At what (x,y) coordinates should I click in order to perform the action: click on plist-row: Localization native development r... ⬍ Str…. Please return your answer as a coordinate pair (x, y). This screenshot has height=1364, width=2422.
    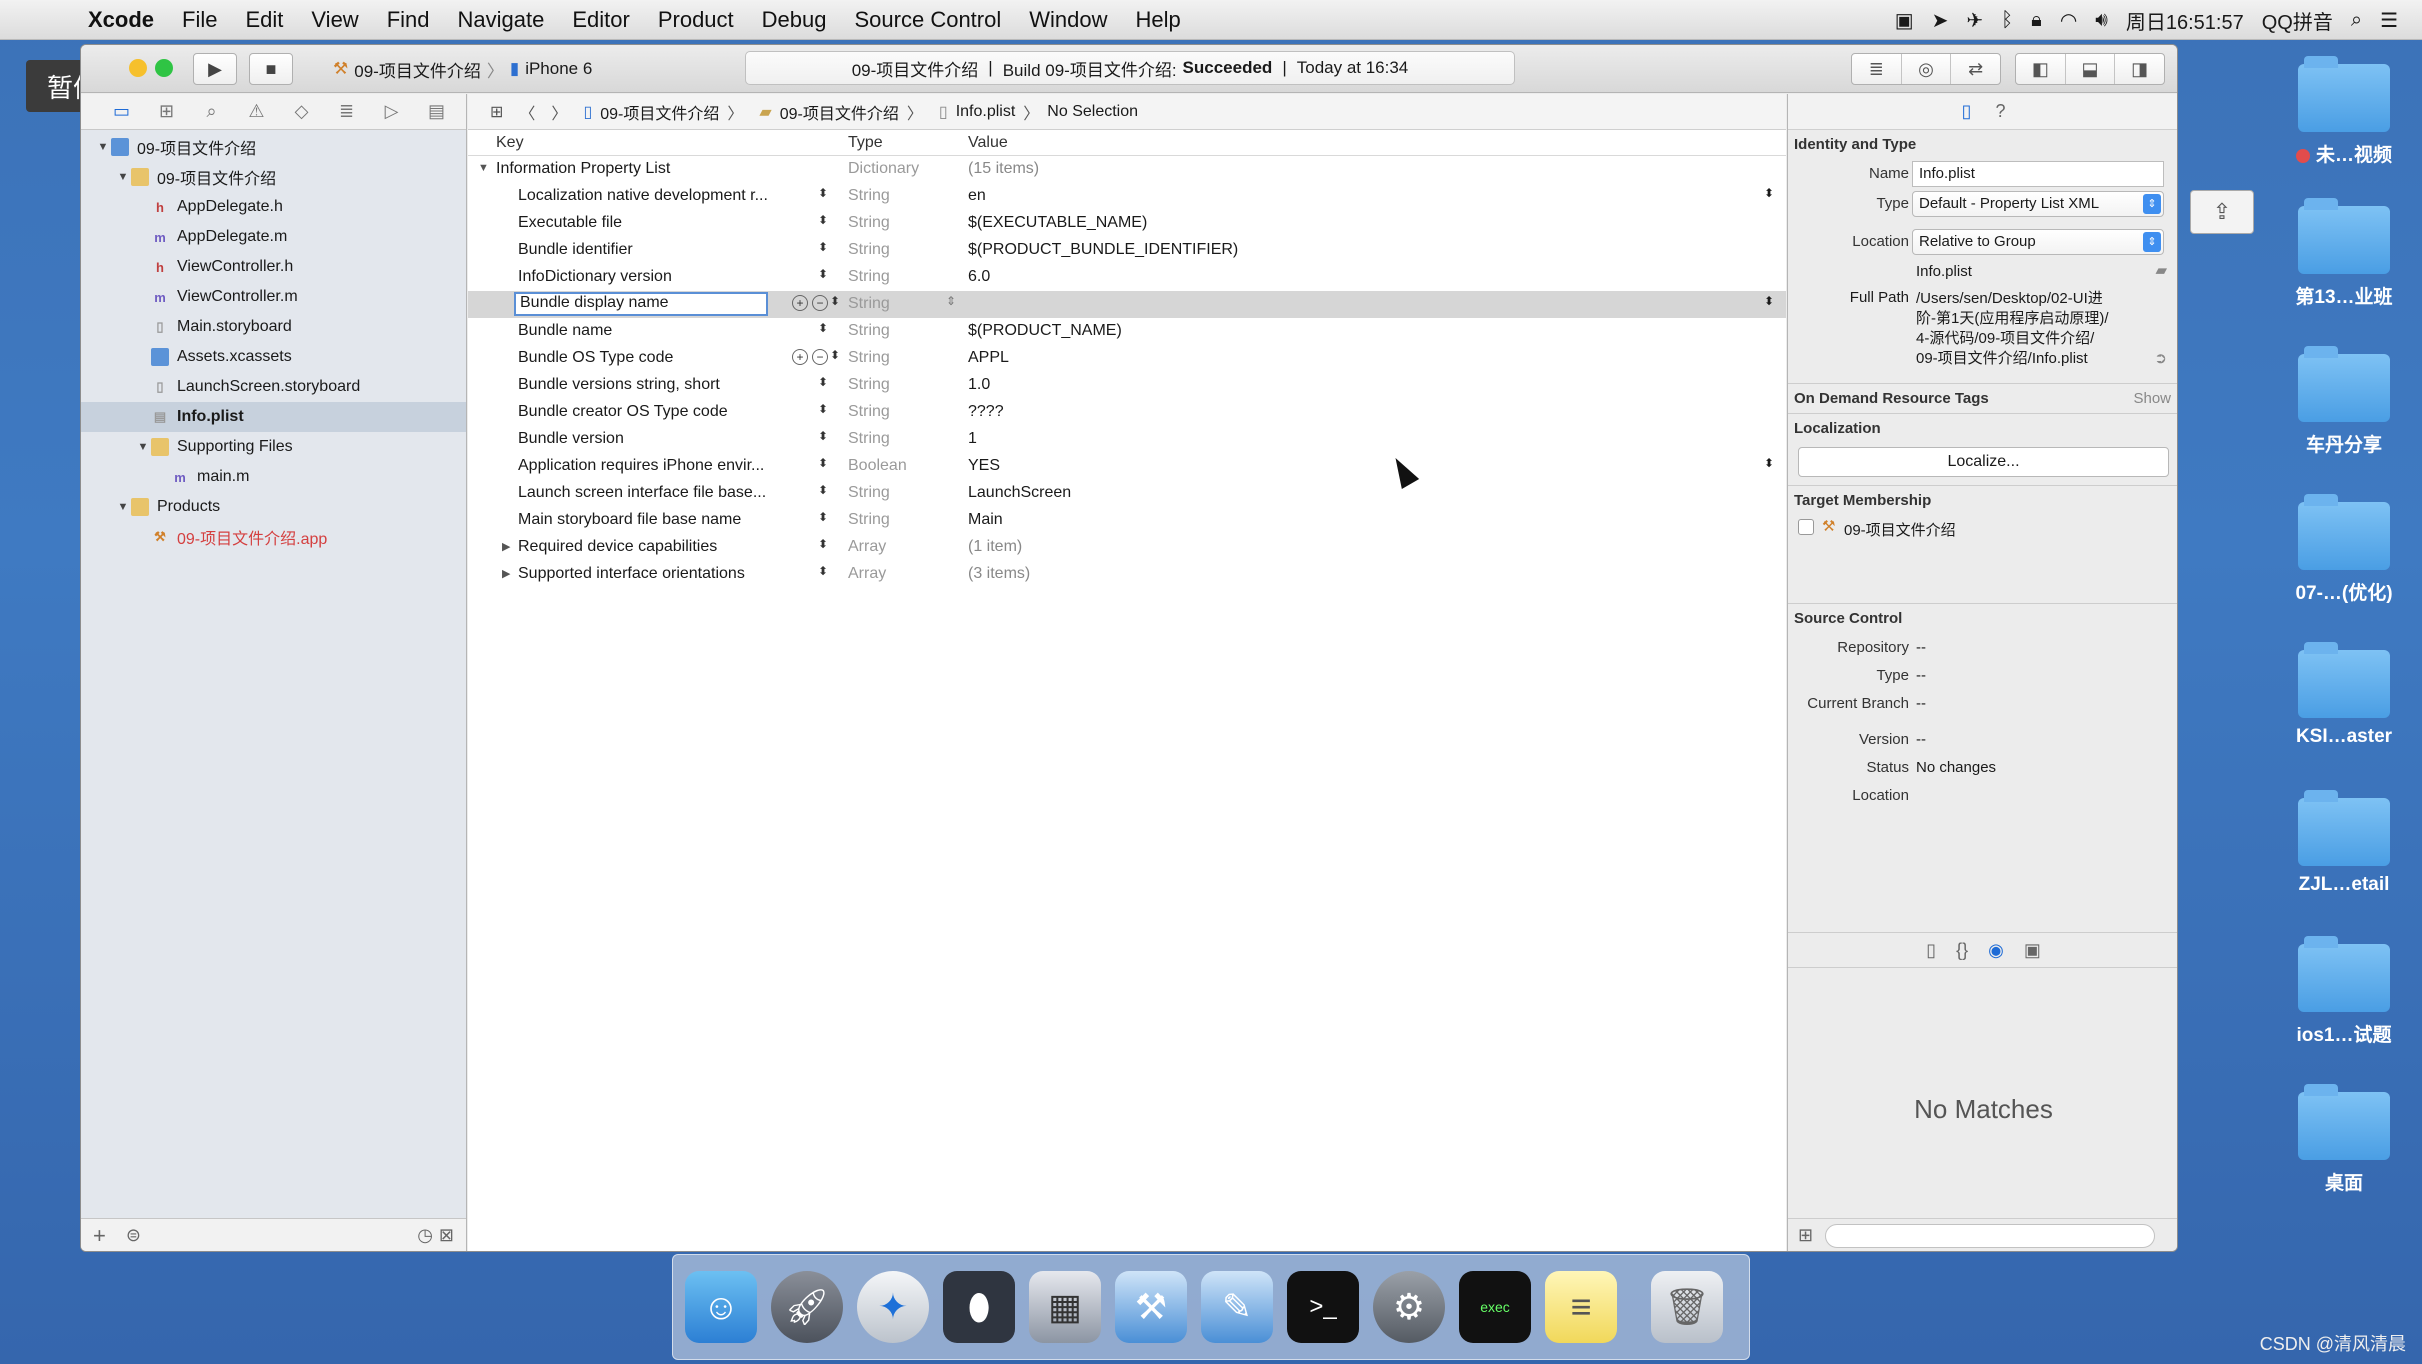
    Looking at the image, I should click on (1127, 196).